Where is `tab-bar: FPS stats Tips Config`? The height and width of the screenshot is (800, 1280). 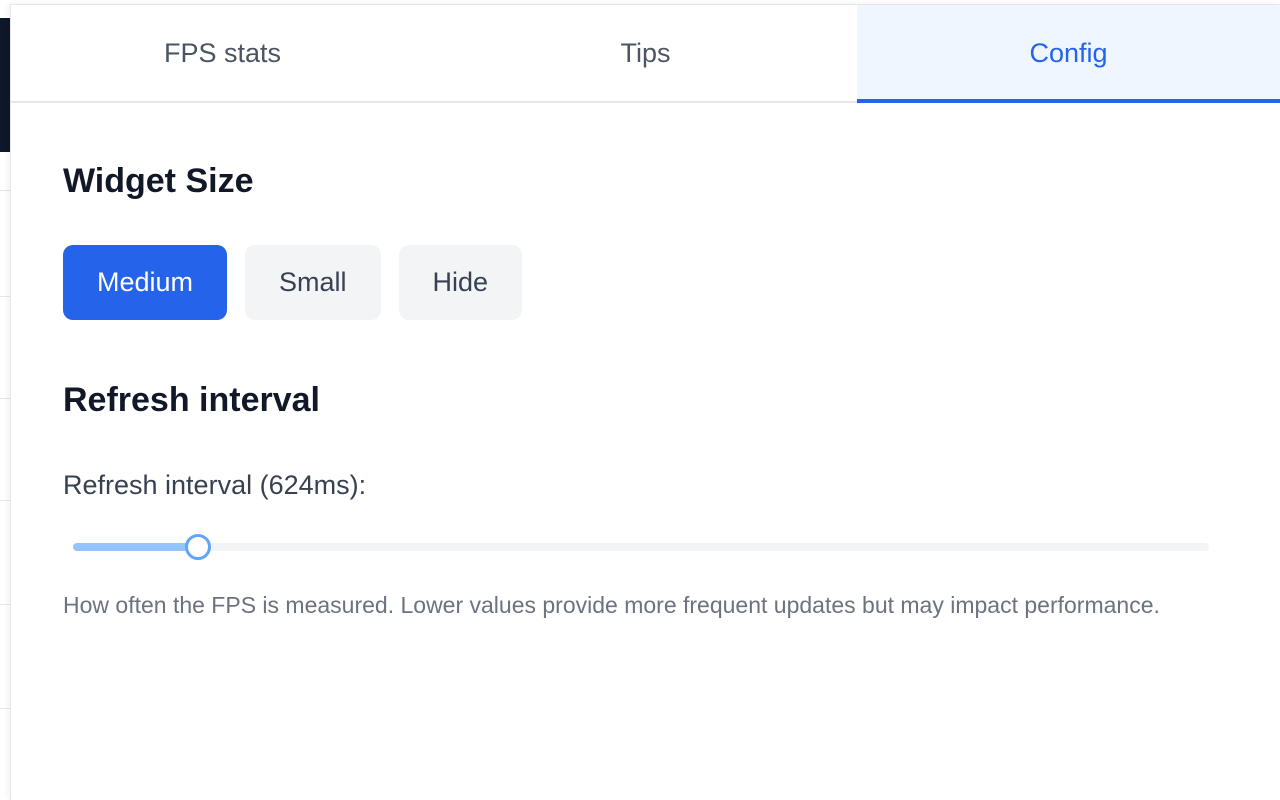 tab-bar: FPS stats Tips Config is located at coordinates (645, 54).